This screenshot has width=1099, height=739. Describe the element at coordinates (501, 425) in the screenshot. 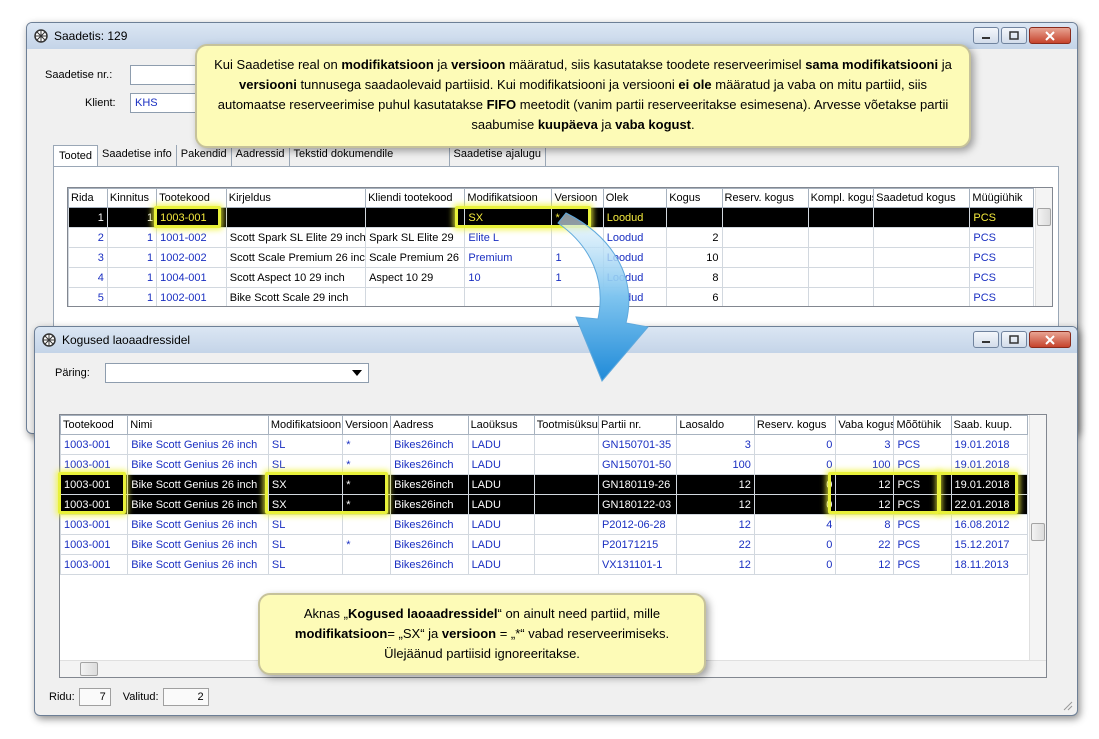

I see `col-header: Laoüksus` at that location.